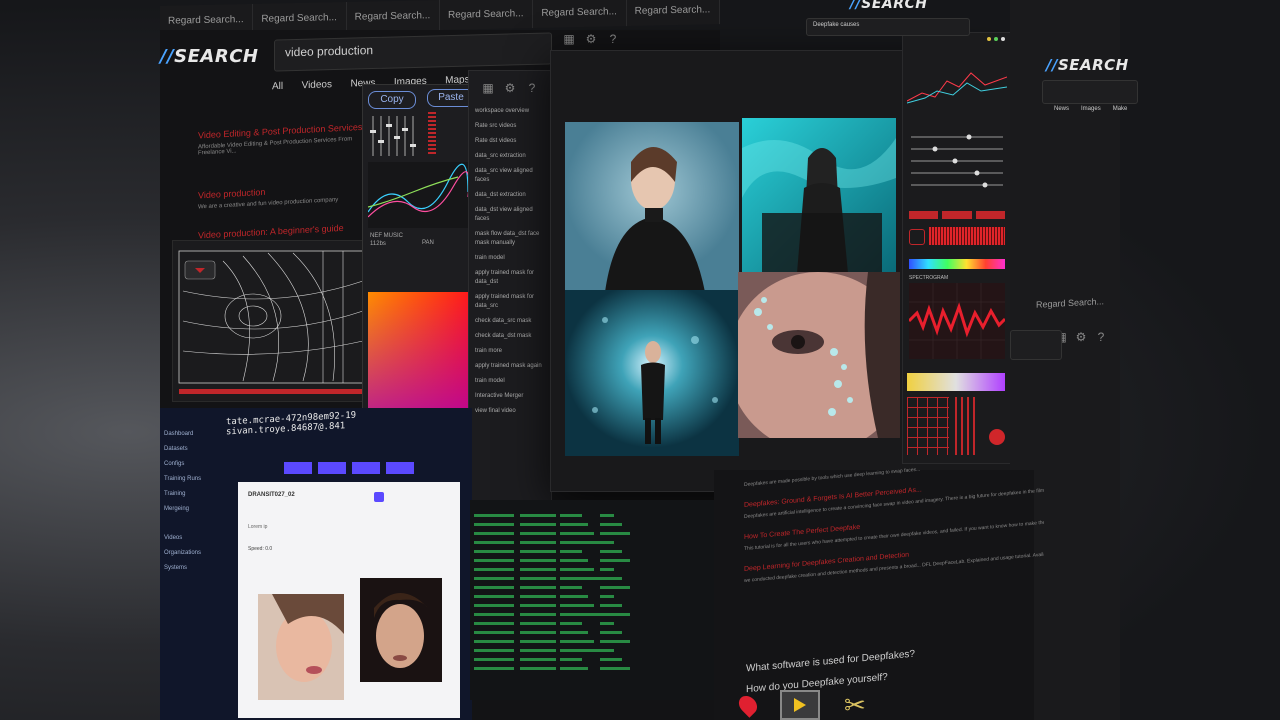 This screenshot has width=1280, height=720. What do you see at coordinates (277, 86) in the screenshot?
I see `nav-tab-all: All` at bounding box center [277, 86].